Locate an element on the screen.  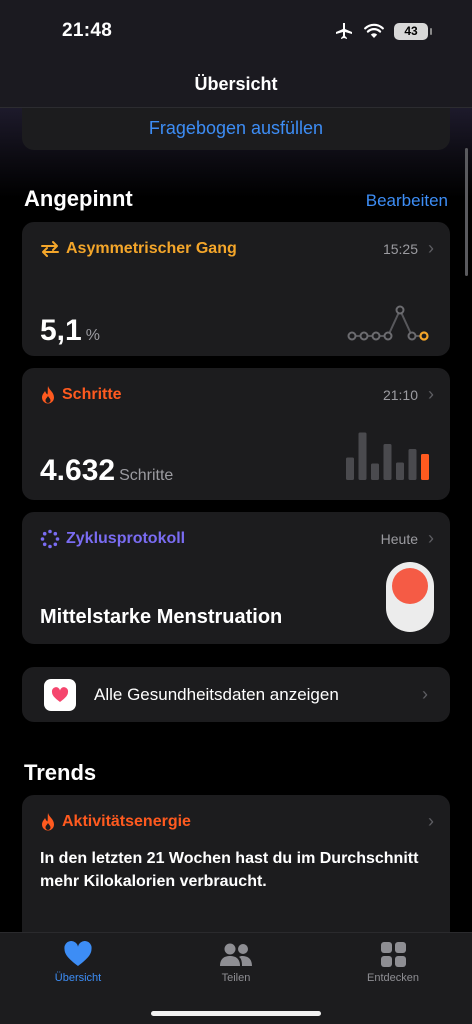
tab-bar: Übersicht Teilen Entdecken is located at coordinates (236, 978).